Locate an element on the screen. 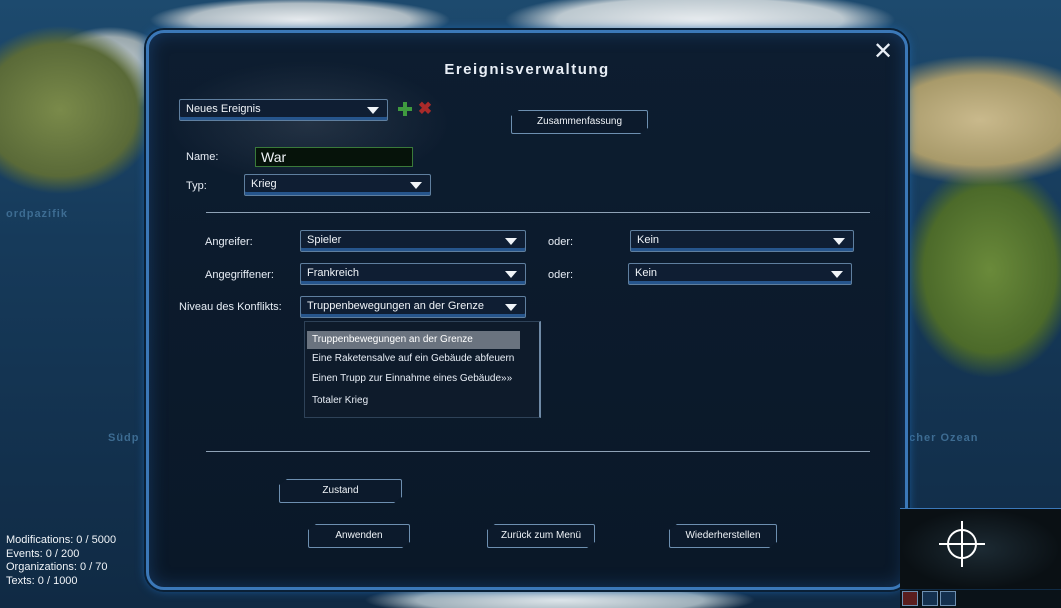 The image size is (1061, 608). conflict-select-value: Truppenbewegungen an der Grenze is located at coordinates (395, 306).